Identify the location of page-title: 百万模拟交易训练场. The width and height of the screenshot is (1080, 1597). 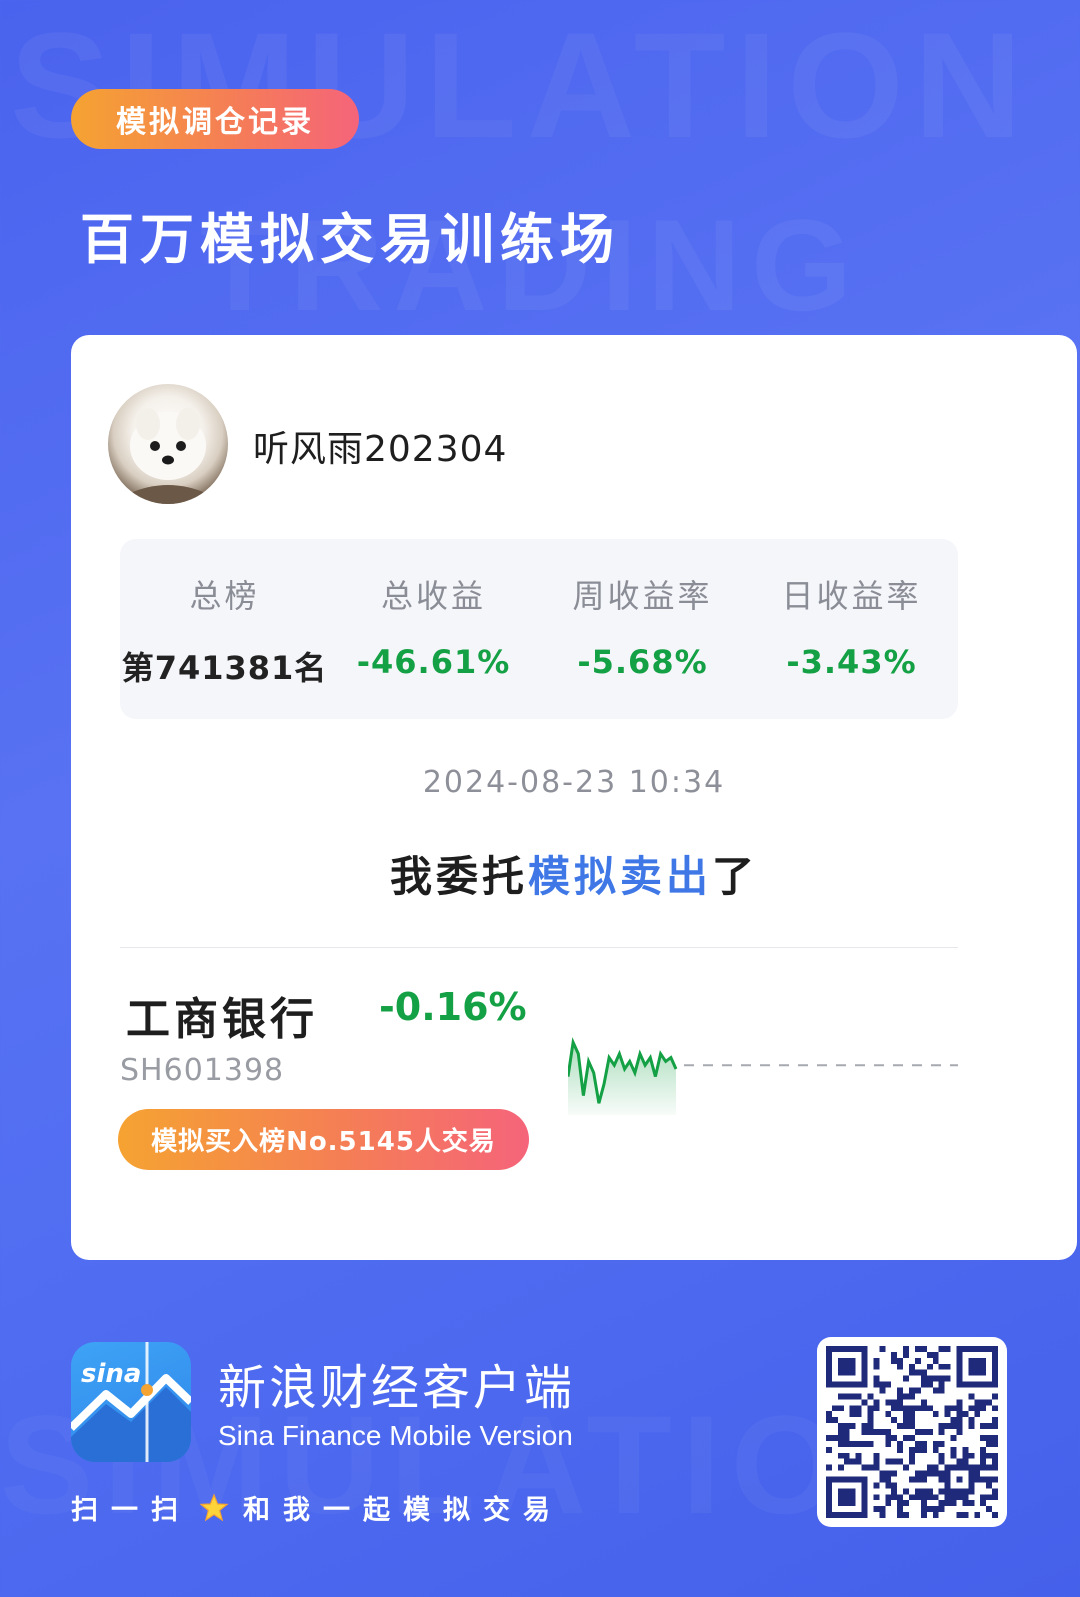
(350, 239).